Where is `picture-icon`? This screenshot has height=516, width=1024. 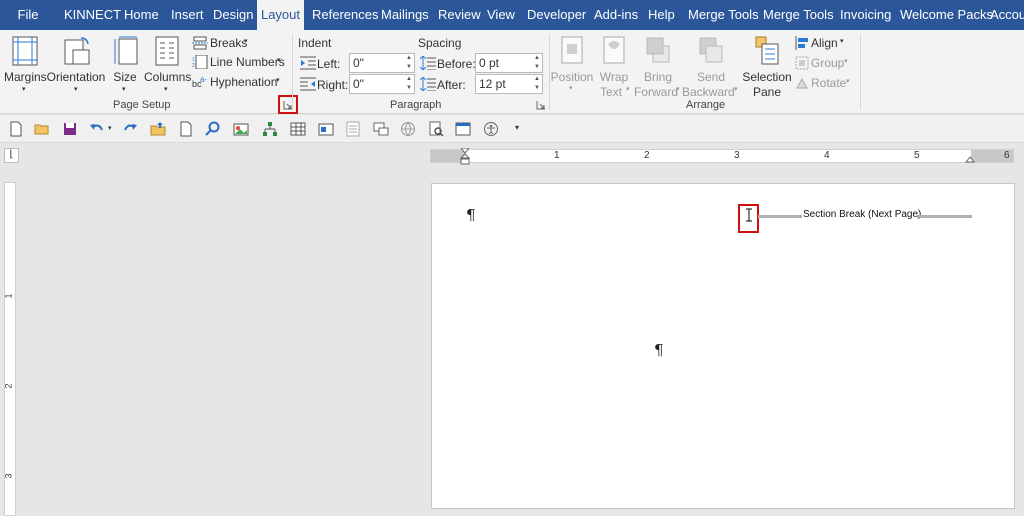
picture-icon is located at coordinates (241, 129).